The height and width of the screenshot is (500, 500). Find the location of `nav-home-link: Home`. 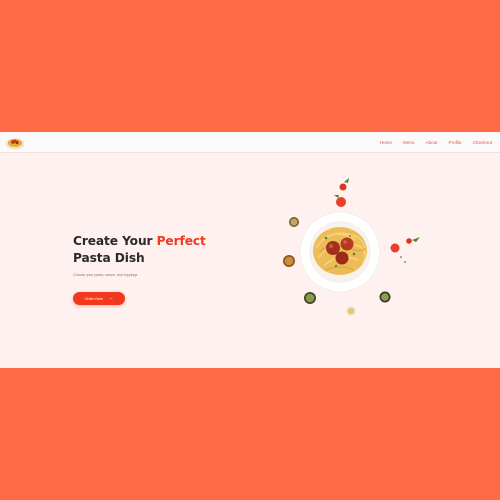

nav-home-link: Home is located at coordinates (386, 142).